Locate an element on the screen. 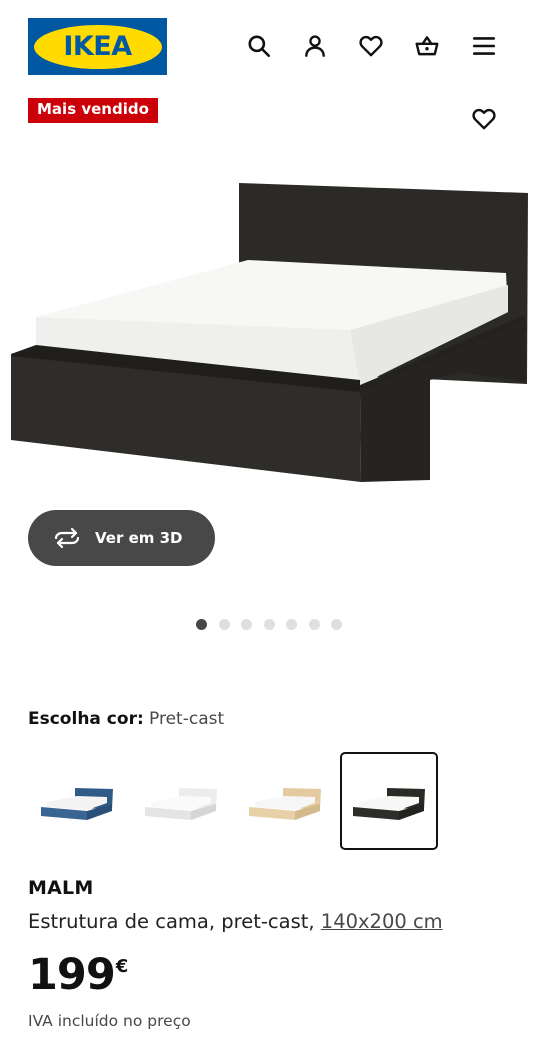 The image size is (540, 1043). color-option-oak is located at coordinates (285, 801).